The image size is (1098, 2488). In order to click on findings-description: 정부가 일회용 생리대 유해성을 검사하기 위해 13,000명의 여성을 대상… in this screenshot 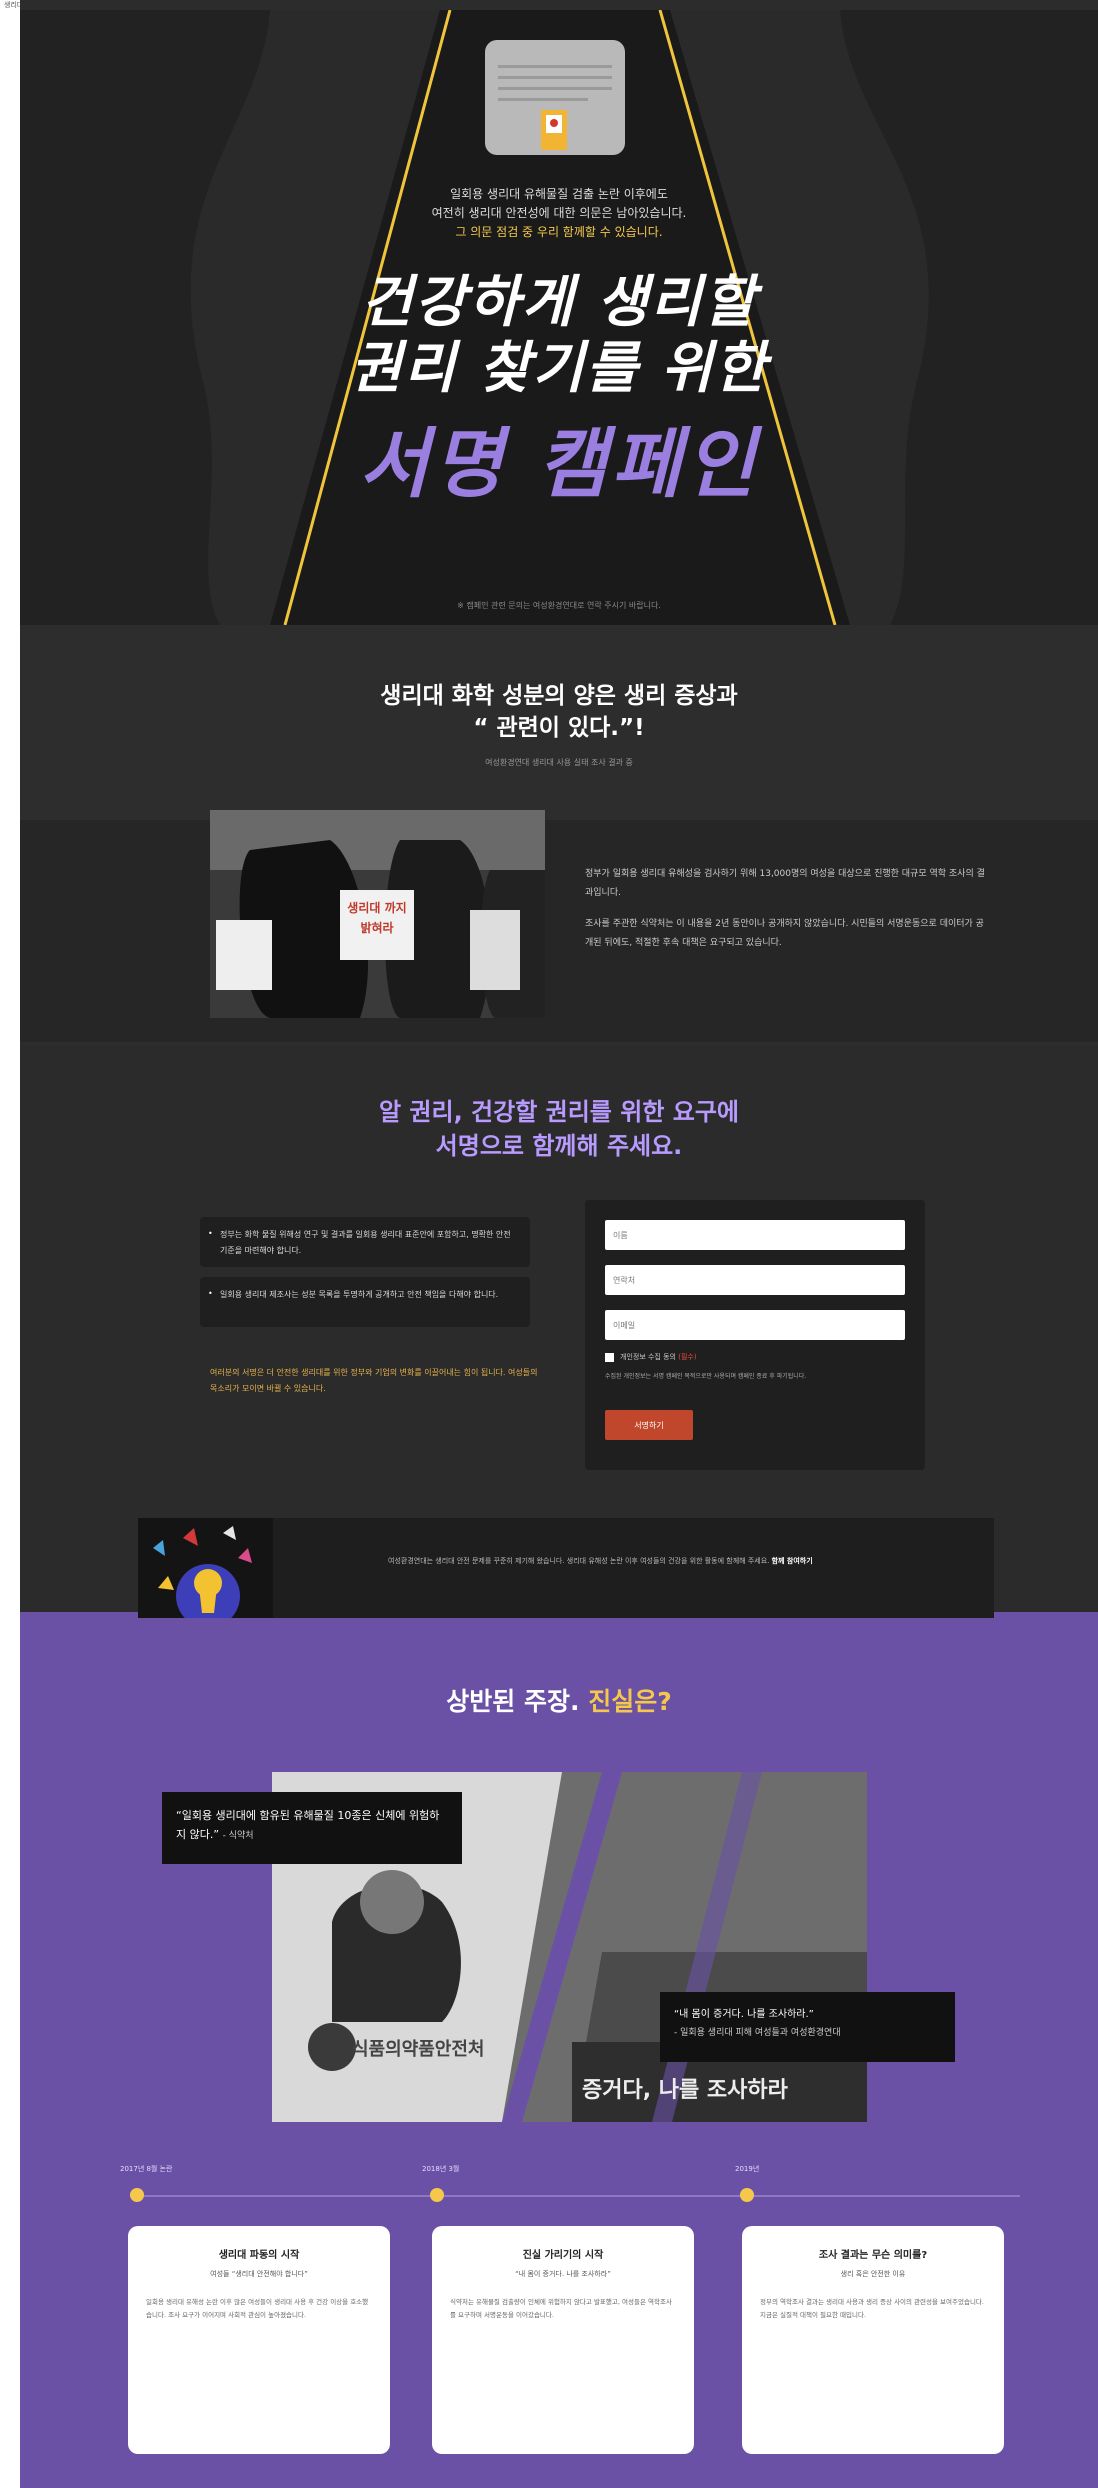, I will do `click(785, 915)`.